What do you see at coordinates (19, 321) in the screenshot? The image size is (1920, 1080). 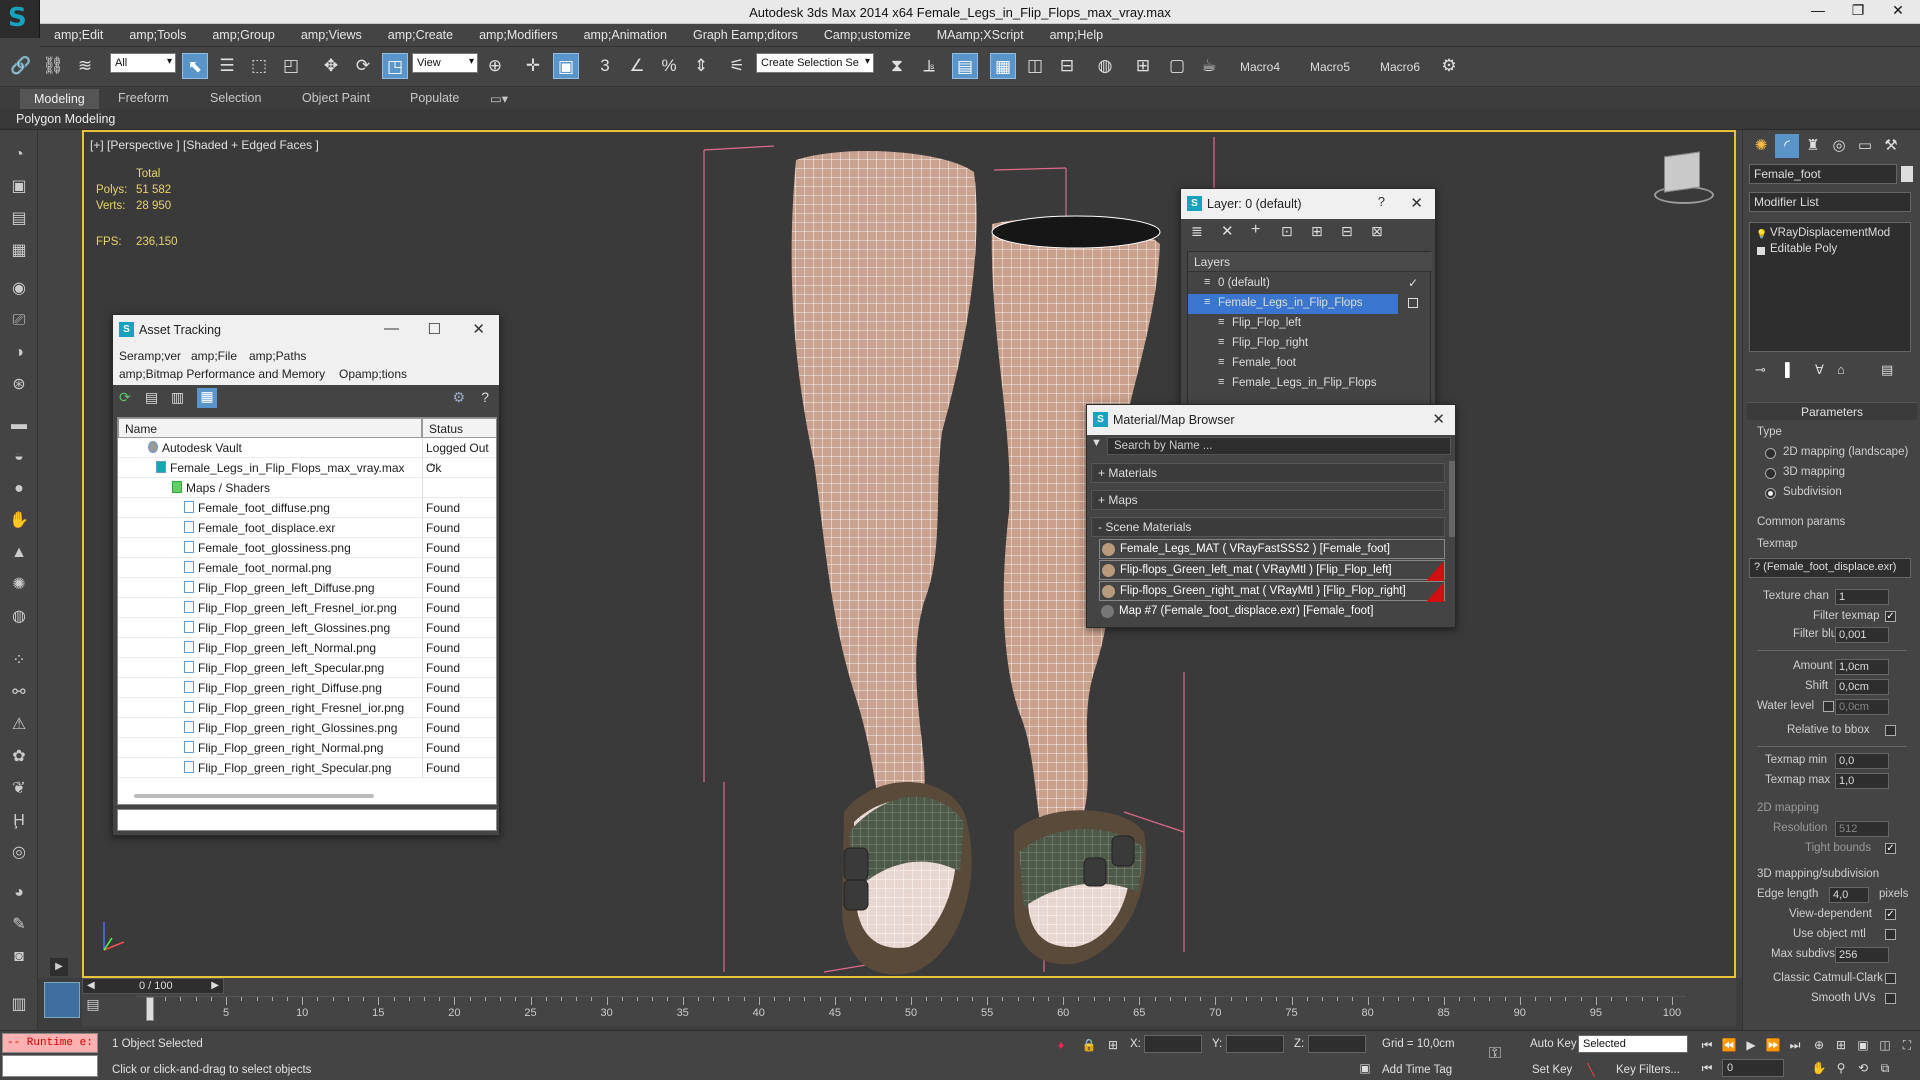 I see `camera-icon: ⎚` at bounding box center [19, 321].